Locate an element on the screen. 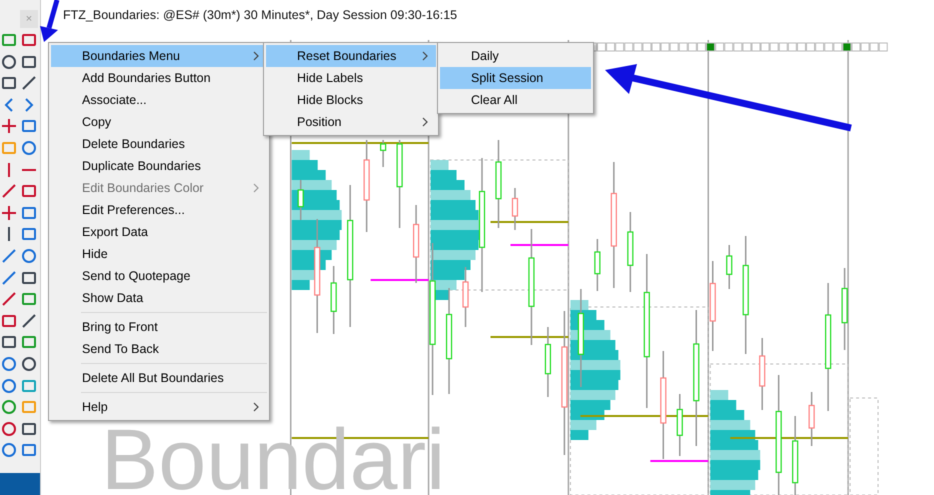 This screenshot has height=495, width=934. menu-item: Position is located at coordinates (351, 122).